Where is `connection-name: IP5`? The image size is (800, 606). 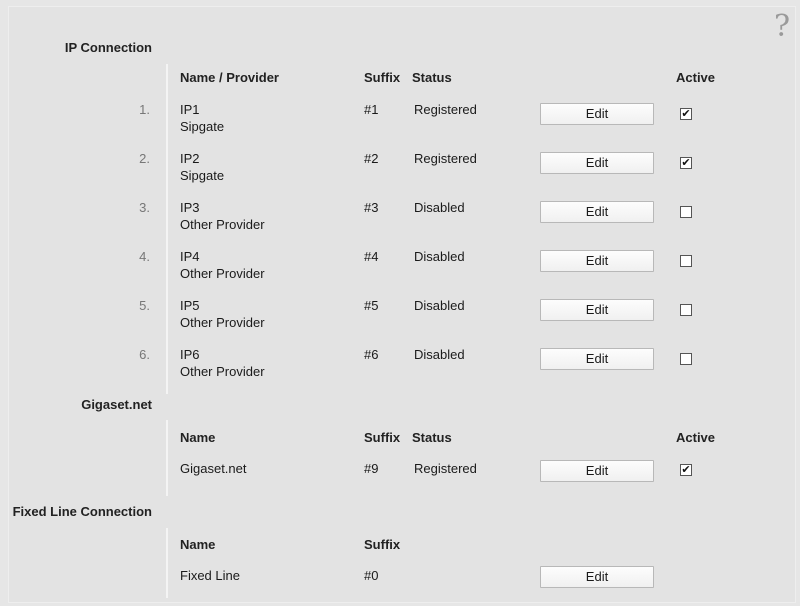 connection-name: IP5 is located at coordinates (190, 305).